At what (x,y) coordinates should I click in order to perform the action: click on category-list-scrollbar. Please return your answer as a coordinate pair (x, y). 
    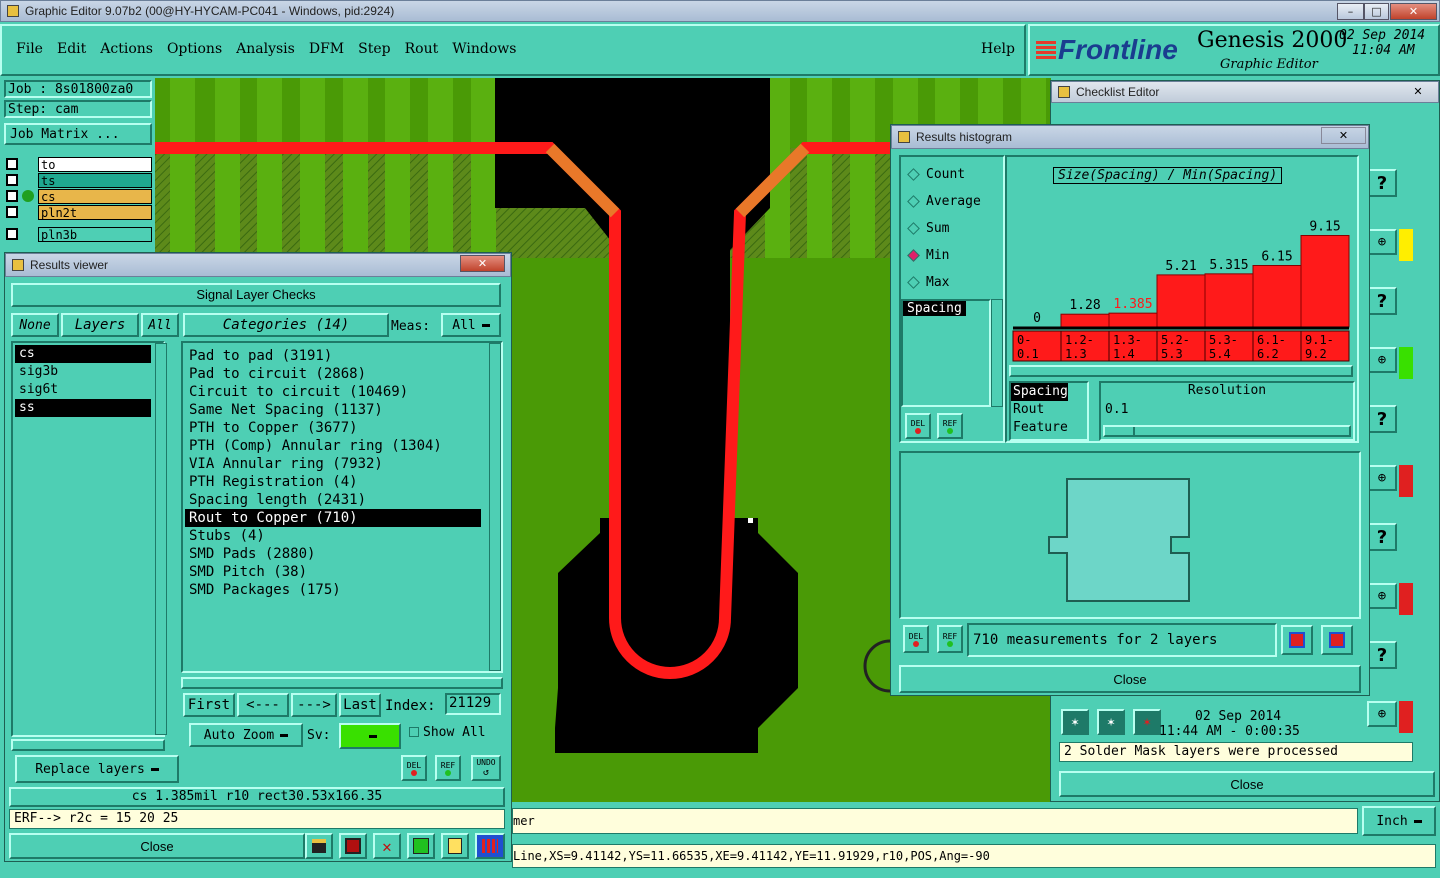
    Looking at the image, I should click on (495, 507).